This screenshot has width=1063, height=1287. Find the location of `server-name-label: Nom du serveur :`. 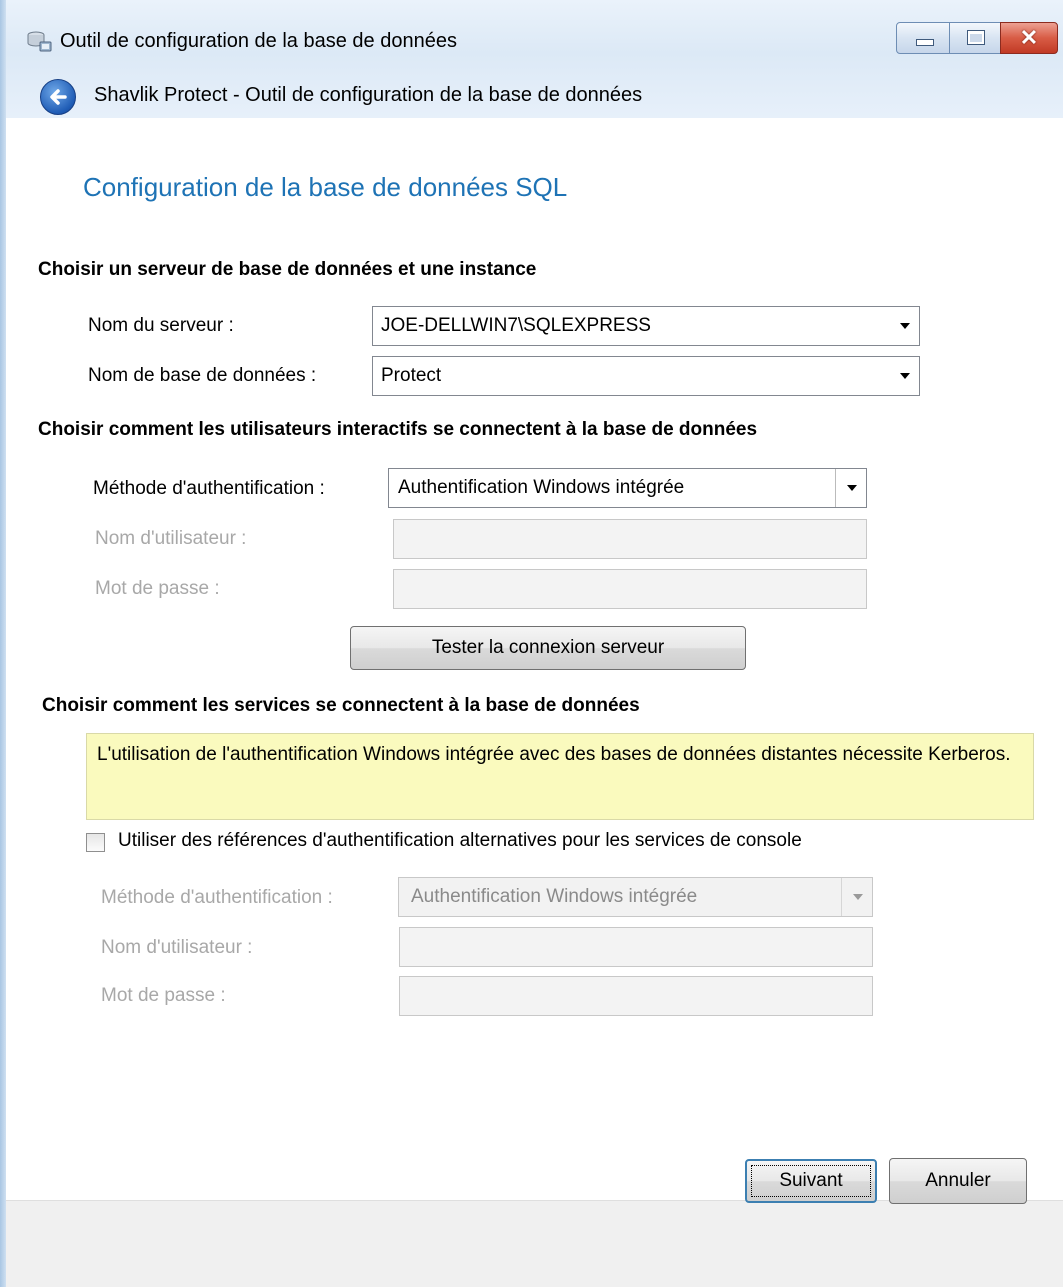

server-name-label: Nom du serveur : is located at coordinates (161, 325).